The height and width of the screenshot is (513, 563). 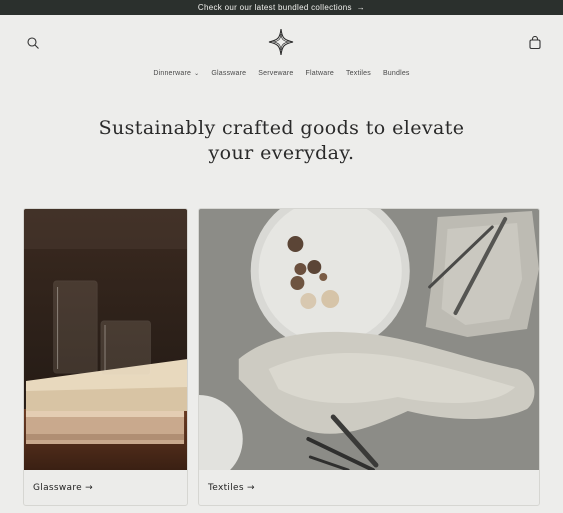 I want to click on nav-item-flatware: Flatware, so click(x=320, y=73).